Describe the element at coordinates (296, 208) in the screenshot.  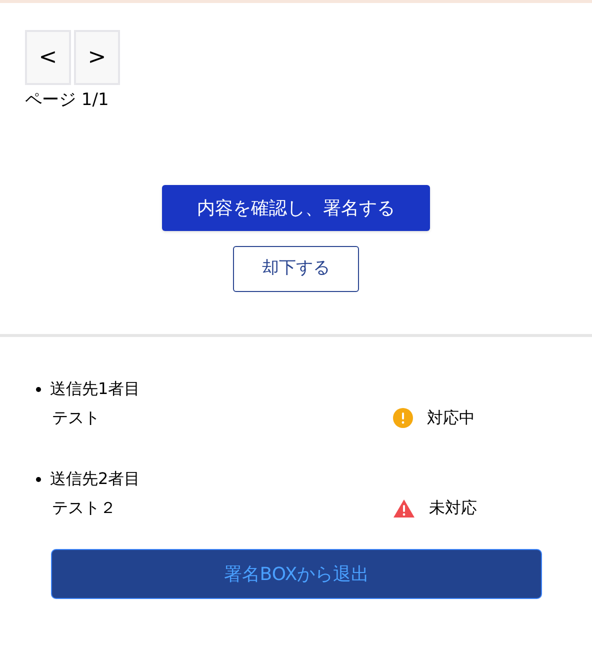
I see `confirm-sign-button: 内容を確認し、署名する` at that location.